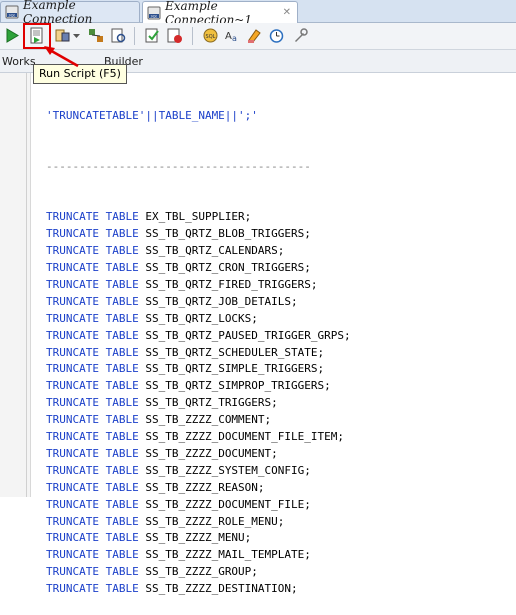 The image size is (516, 615). I want to click on close-icon: ✕, so click(287, 12).